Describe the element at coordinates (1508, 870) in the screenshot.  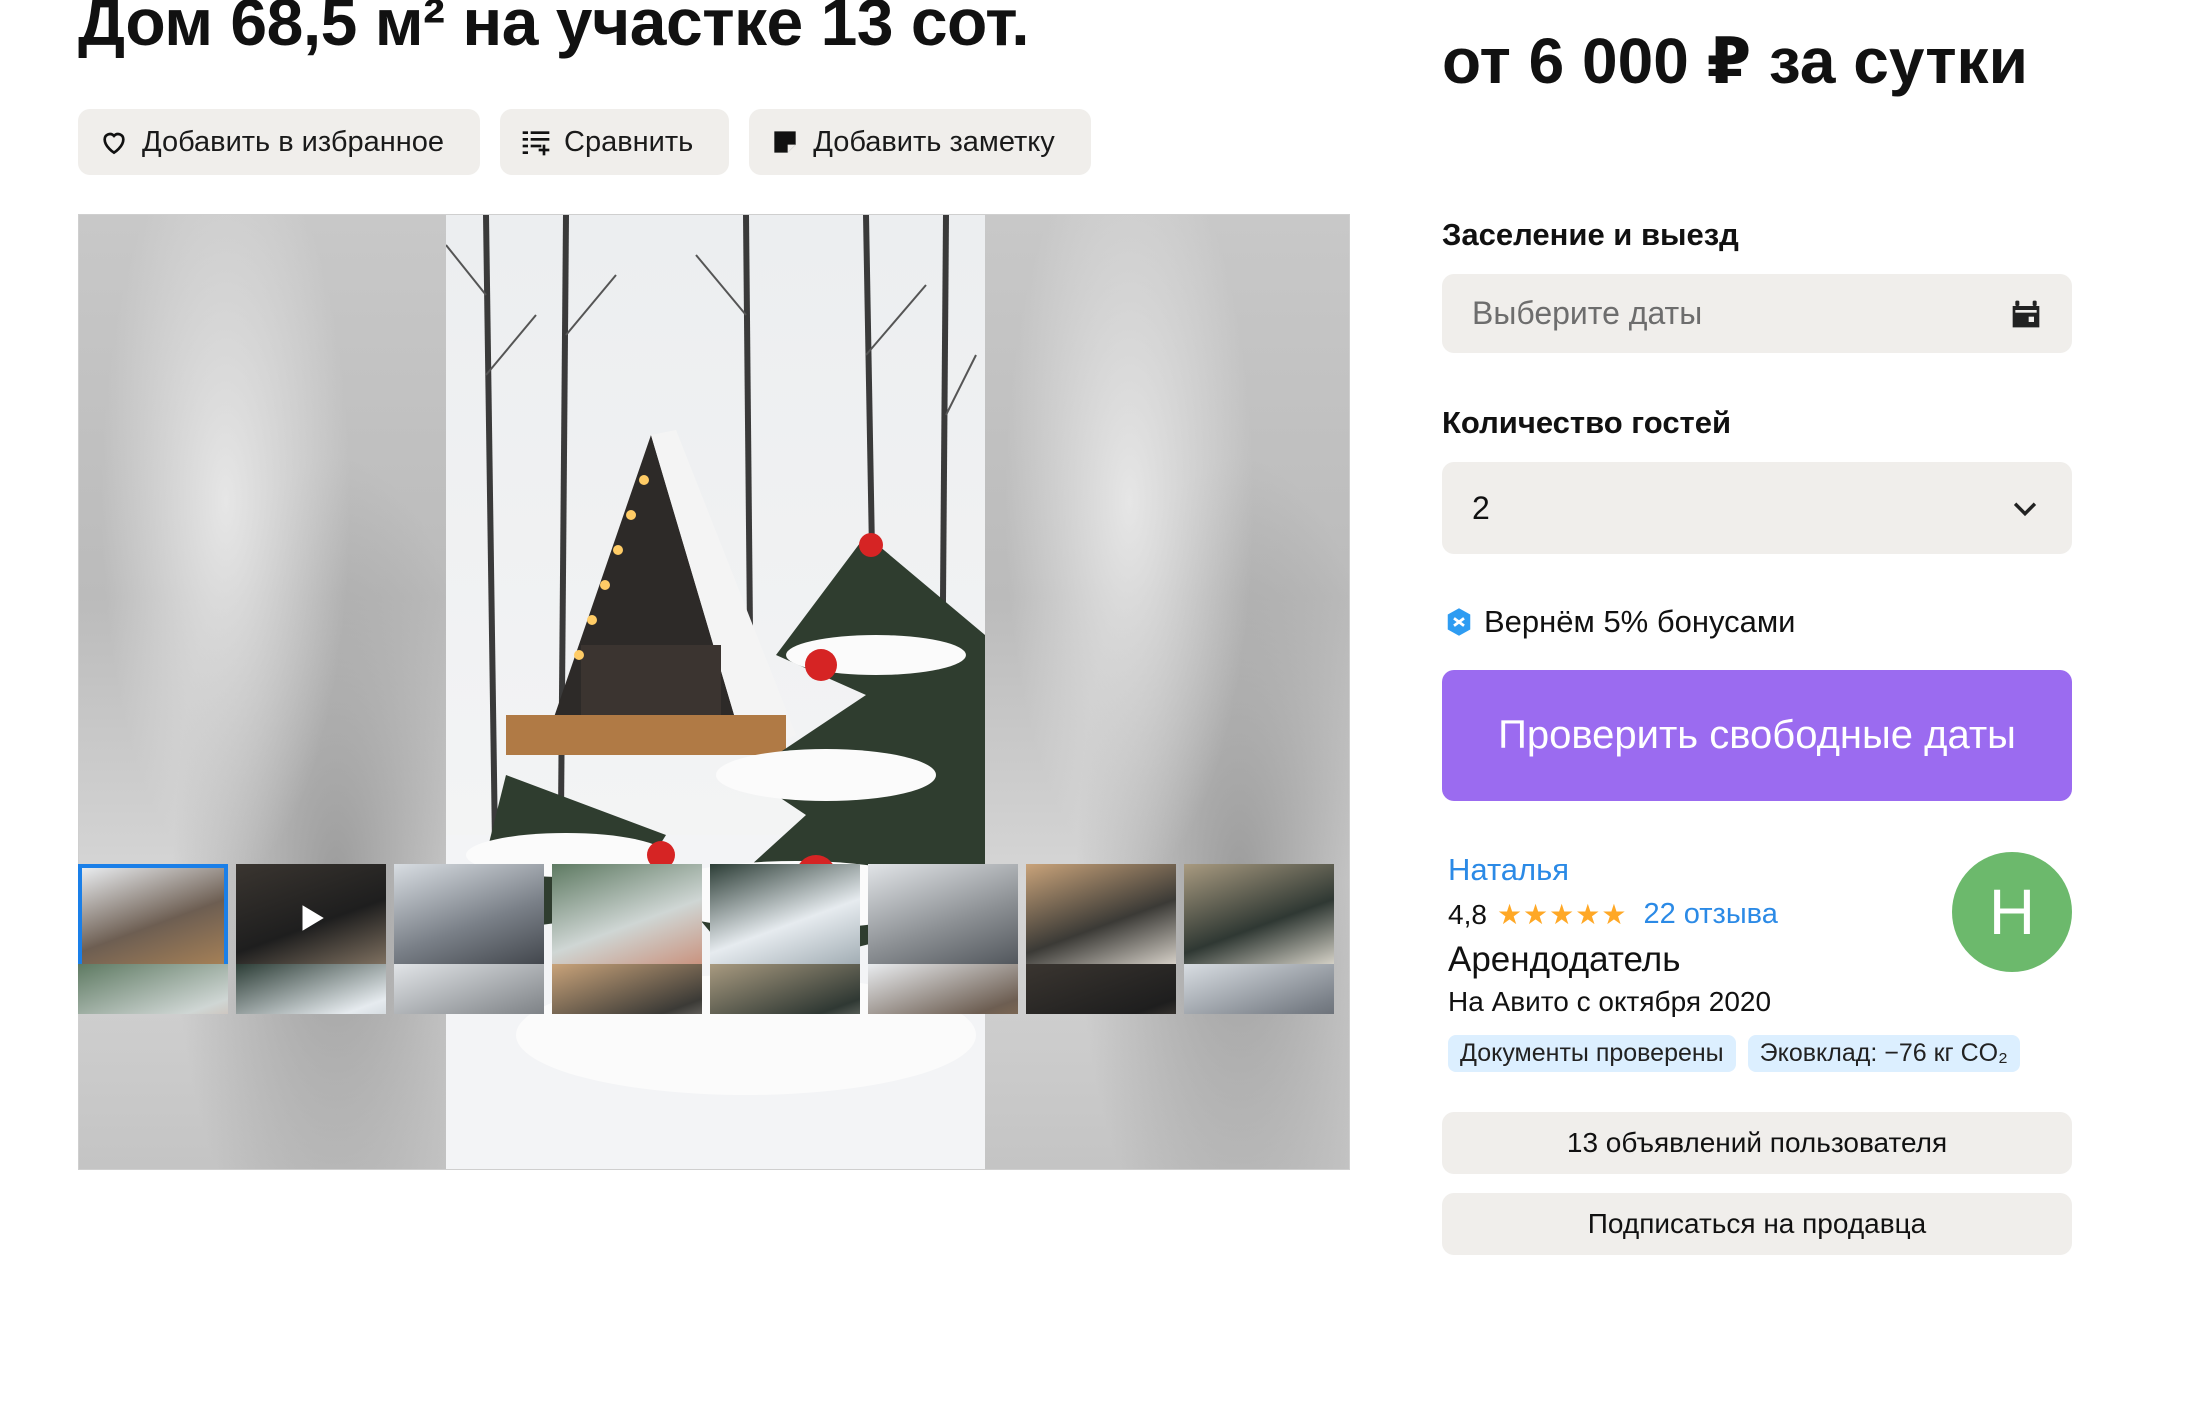
I see `seller-name-link: Наталья` at that location.